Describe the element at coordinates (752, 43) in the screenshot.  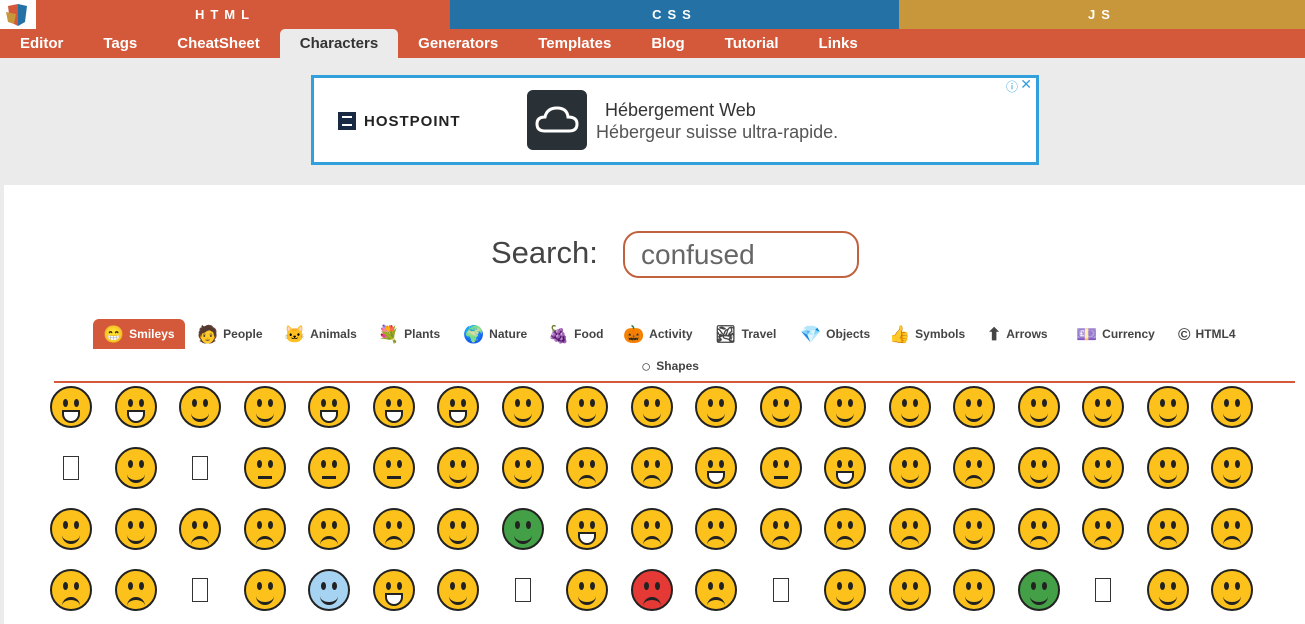
I see `nav-item-tutorial: Tutorial` at that location.